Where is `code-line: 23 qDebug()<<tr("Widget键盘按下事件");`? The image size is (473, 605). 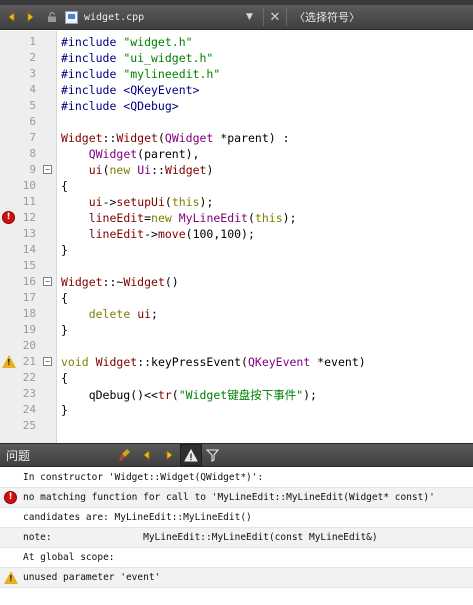
code-line: 23 qDebug()<<tr("Widget键盘按下事件"); is located at coordinates (236, 394).